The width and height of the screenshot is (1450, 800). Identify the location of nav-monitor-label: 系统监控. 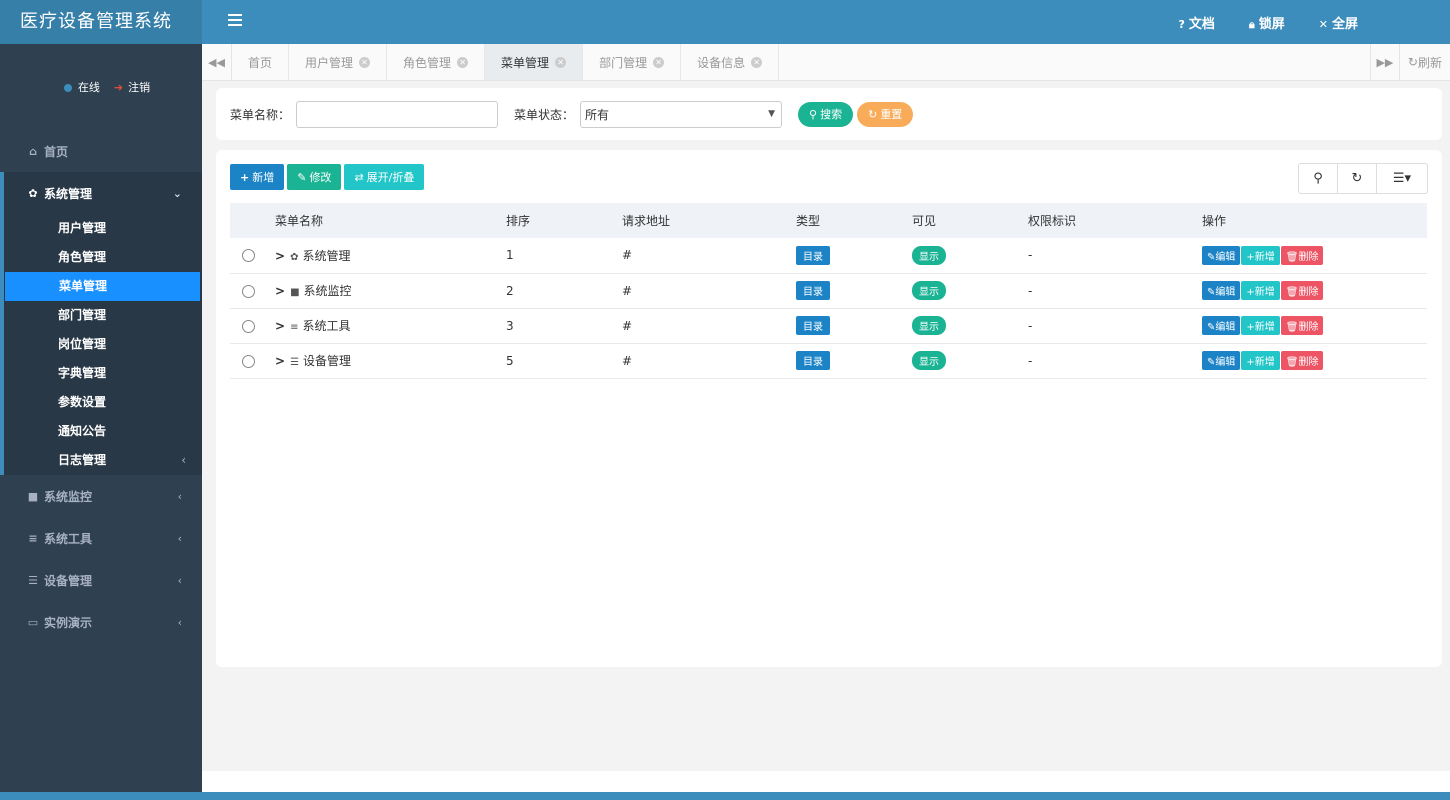
(68, 496).